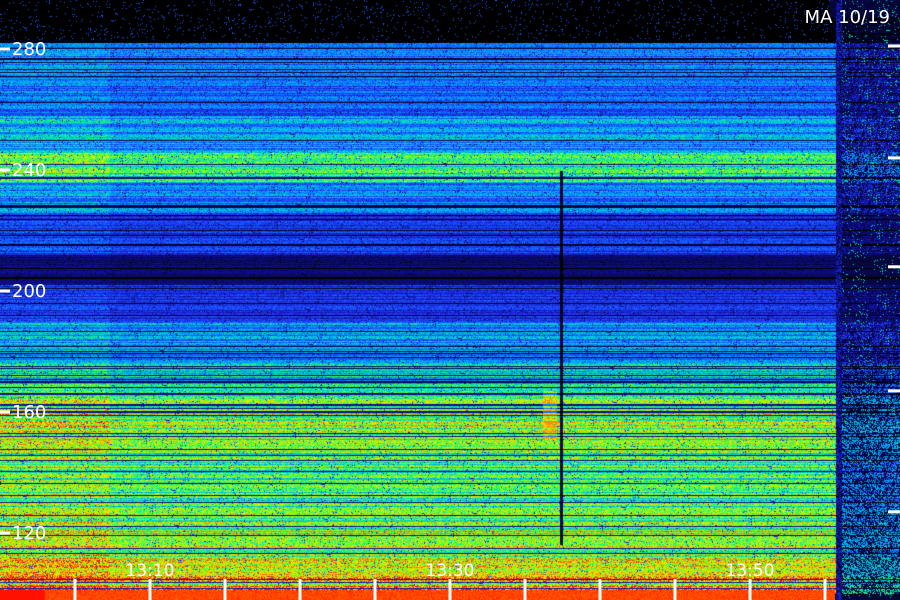 The height and width of the screenshot is (600, 900). I want to click on corner-label: MA 10/19, so click(847, 17).